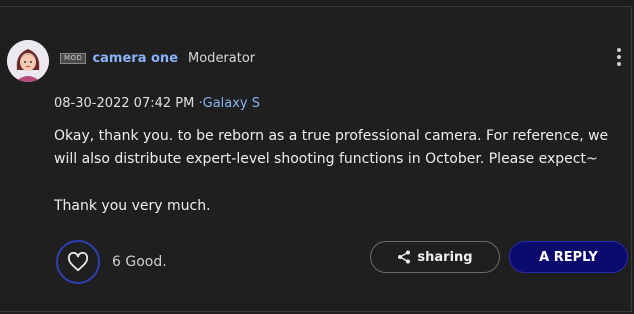 The width and height of the screenshot is (634, 314). I want to click on share-label: sharing, so click(445, 257).